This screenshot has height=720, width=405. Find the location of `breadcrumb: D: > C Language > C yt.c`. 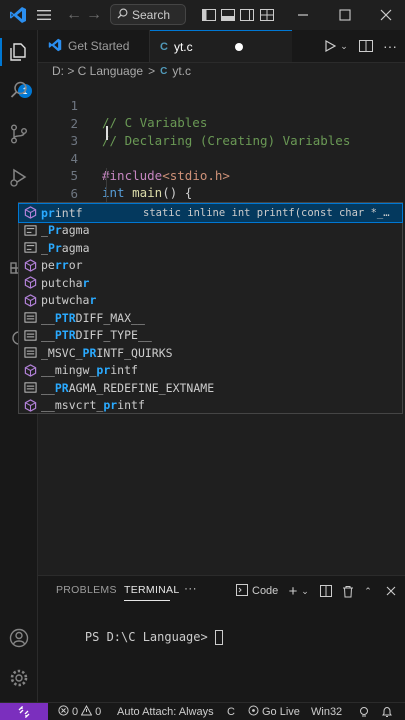

breadcrumb: D: > C Language > C yt.c is located at coordinates (121, 71).